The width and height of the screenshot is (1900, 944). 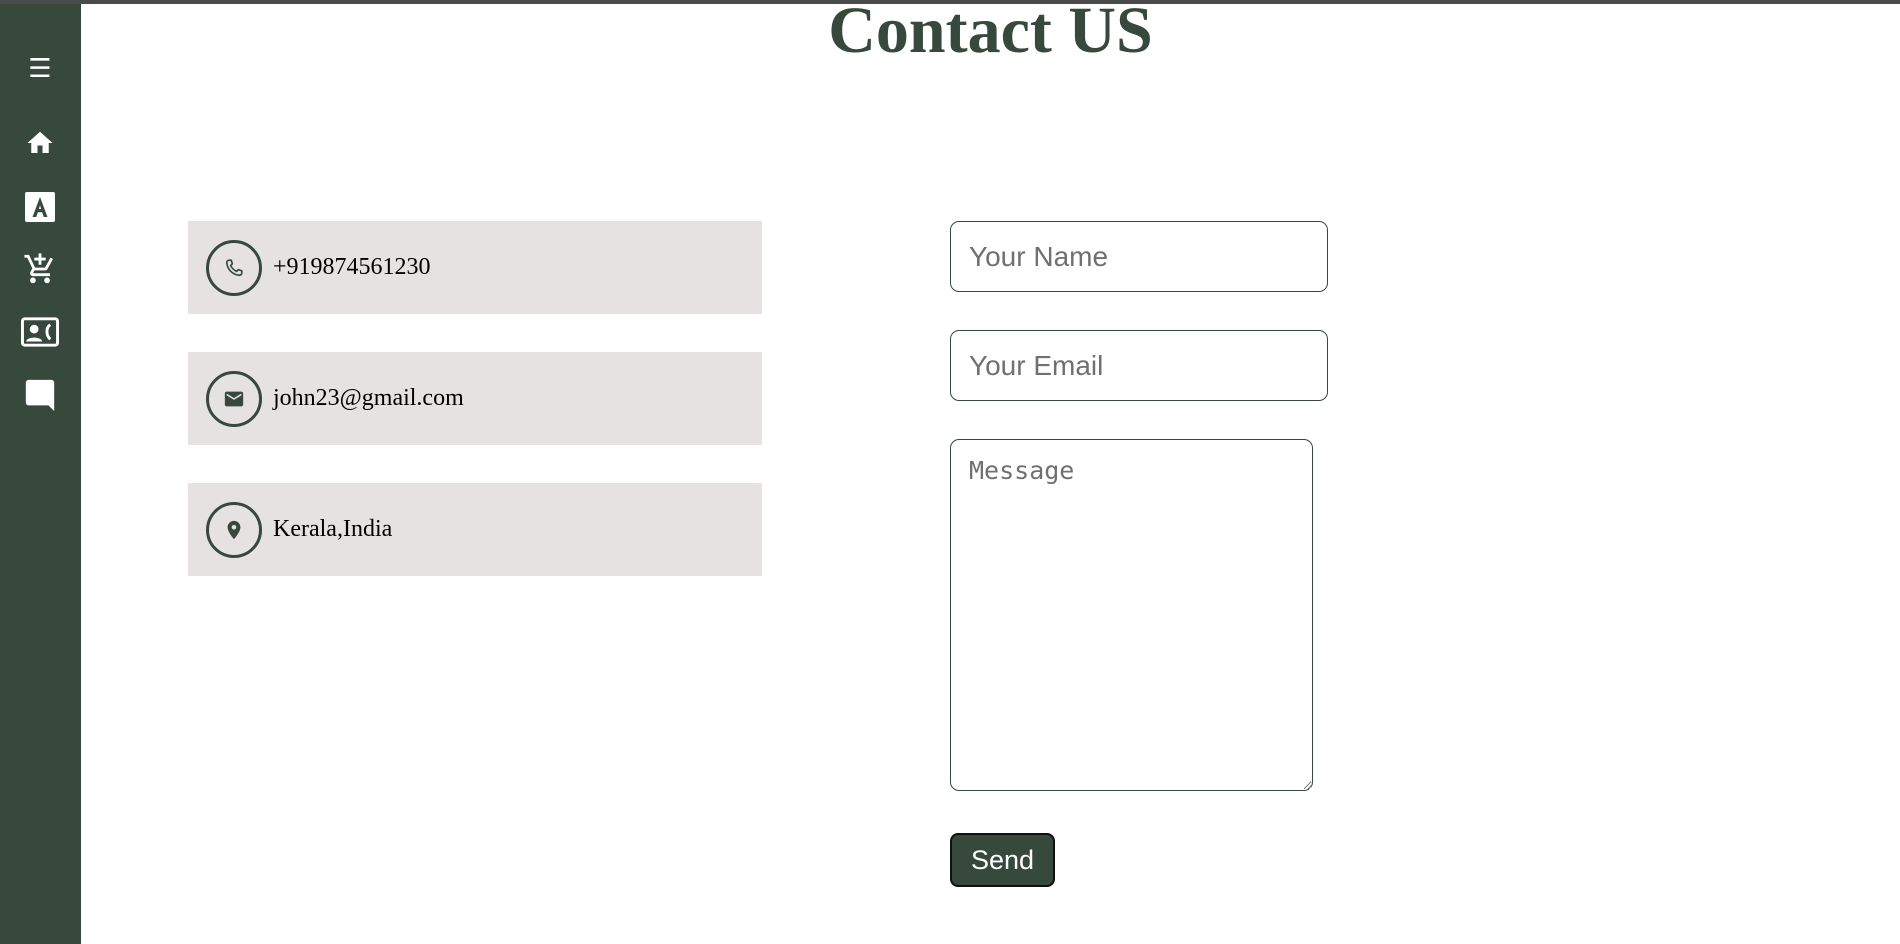 I want to click on mail-icon-badge, so click(x=234, y=398).